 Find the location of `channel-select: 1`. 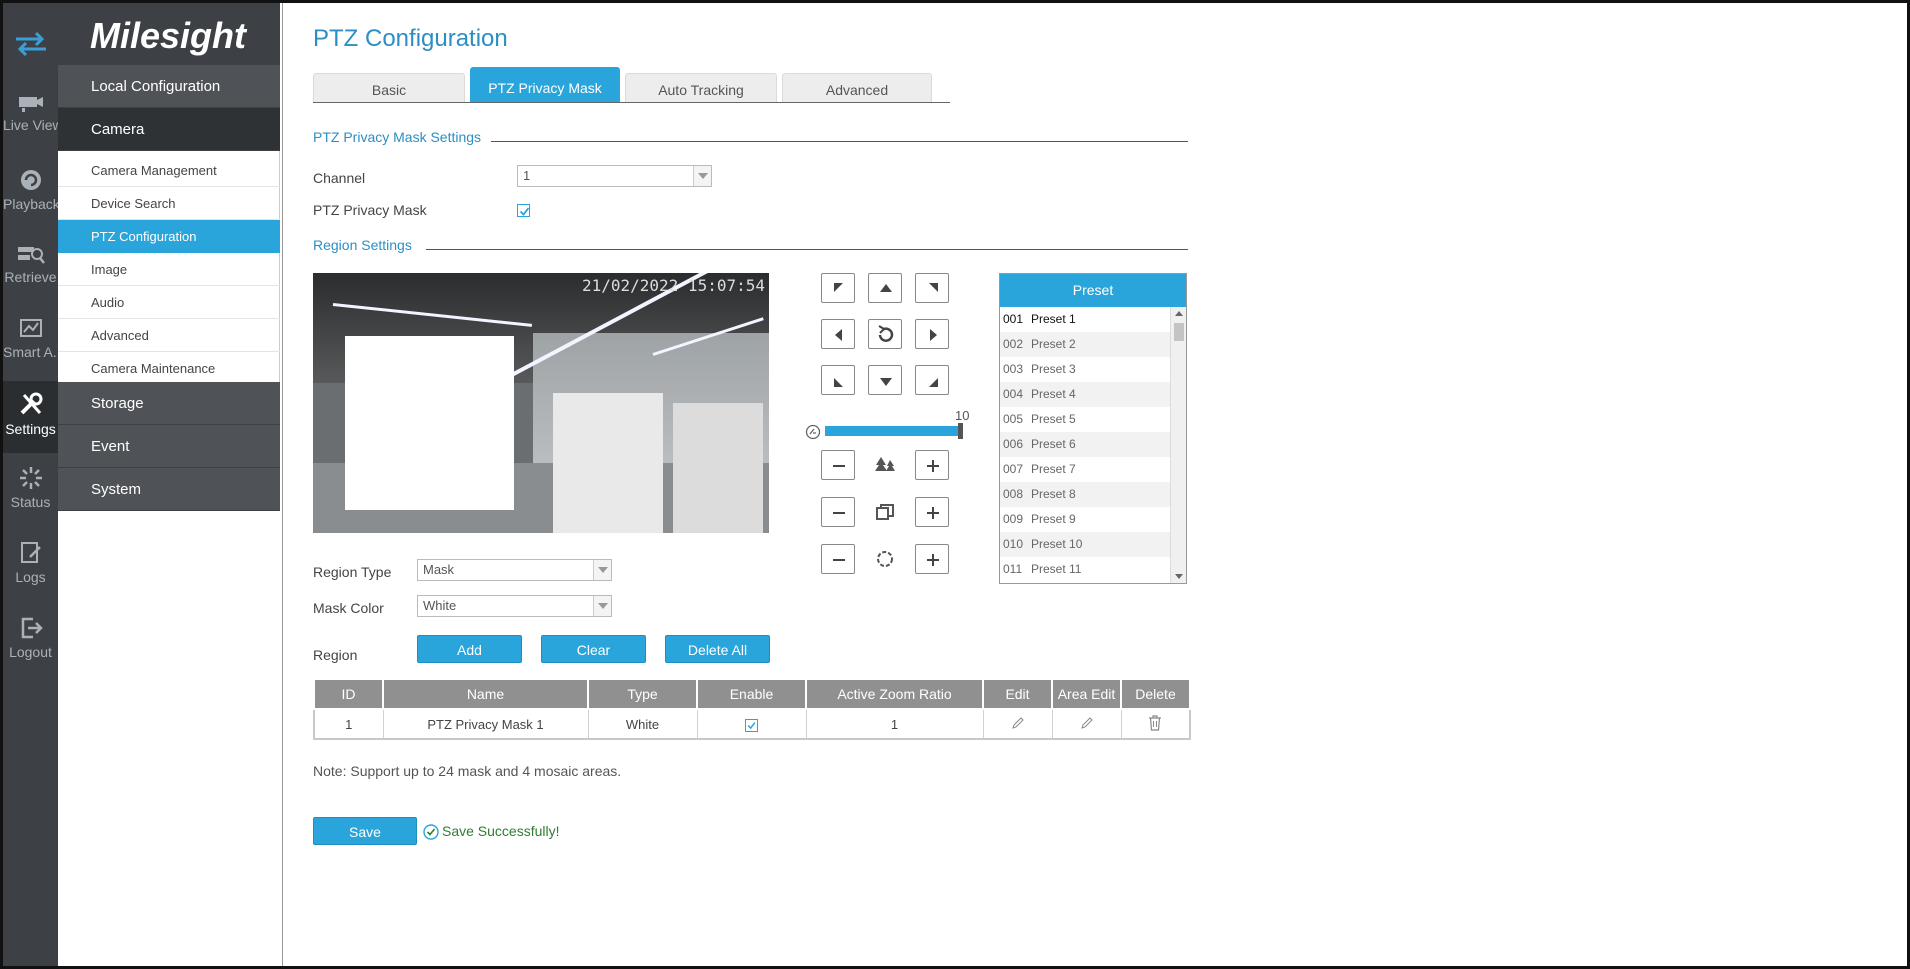

channel-select: 1 is located at coordinates (614, 176).